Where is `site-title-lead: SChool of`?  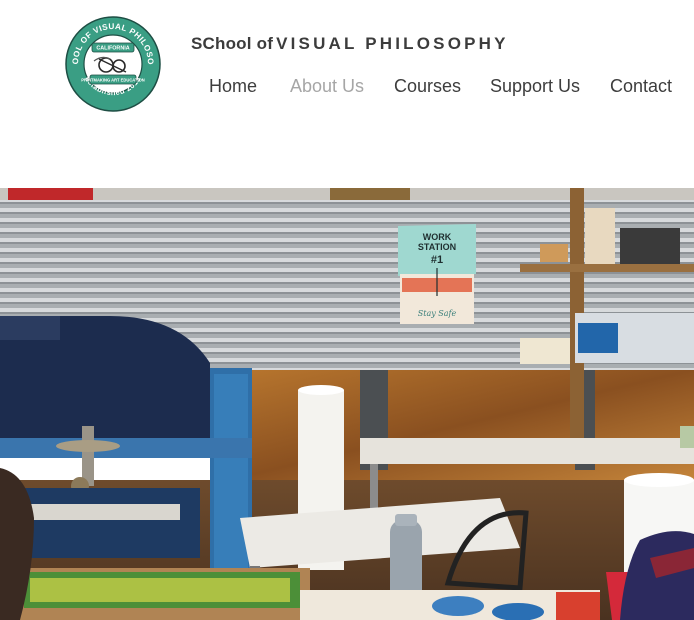
site-title-lead: SChool of is located at coordinates (232, 43).